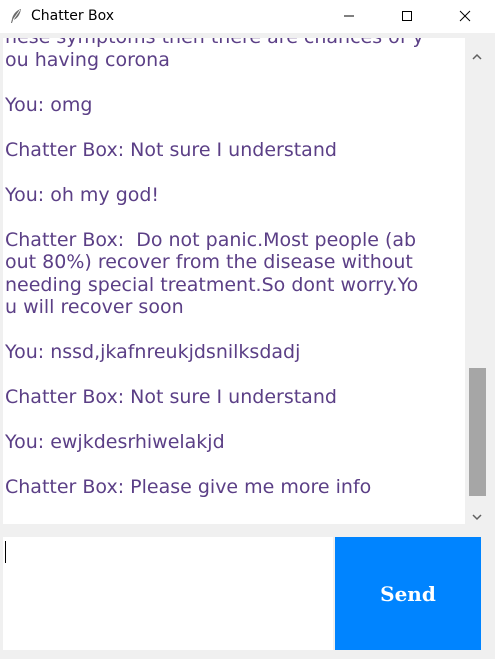 Image resolution: width=495 pixels, height=659 pixels. Describe the element at coordinates (115, 442) in the screenshot. I see `chat-message-line: You: ewjkdesrhiwelakjd` at that location.